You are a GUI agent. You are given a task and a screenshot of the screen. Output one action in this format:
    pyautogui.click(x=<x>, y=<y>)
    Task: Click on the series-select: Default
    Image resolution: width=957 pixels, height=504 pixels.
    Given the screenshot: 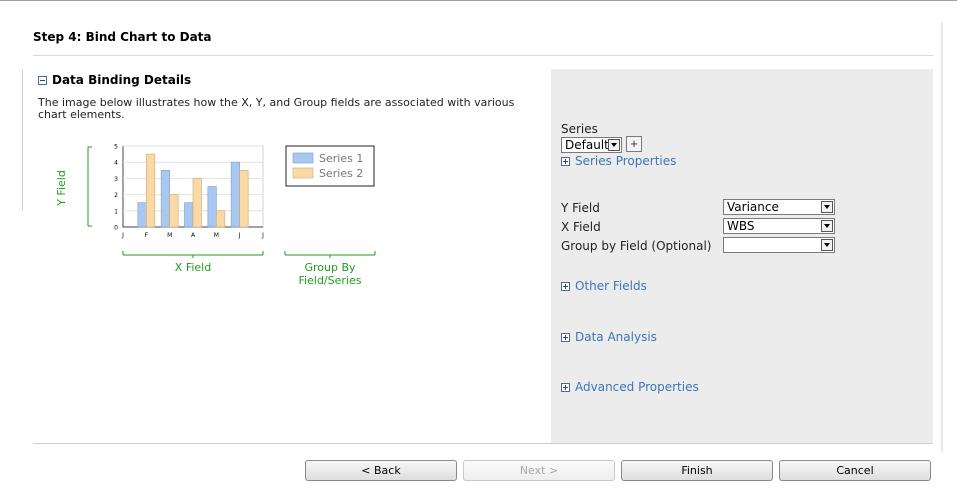 What is the action you would take?
    pyautogui.click(x=591, y=145)
    